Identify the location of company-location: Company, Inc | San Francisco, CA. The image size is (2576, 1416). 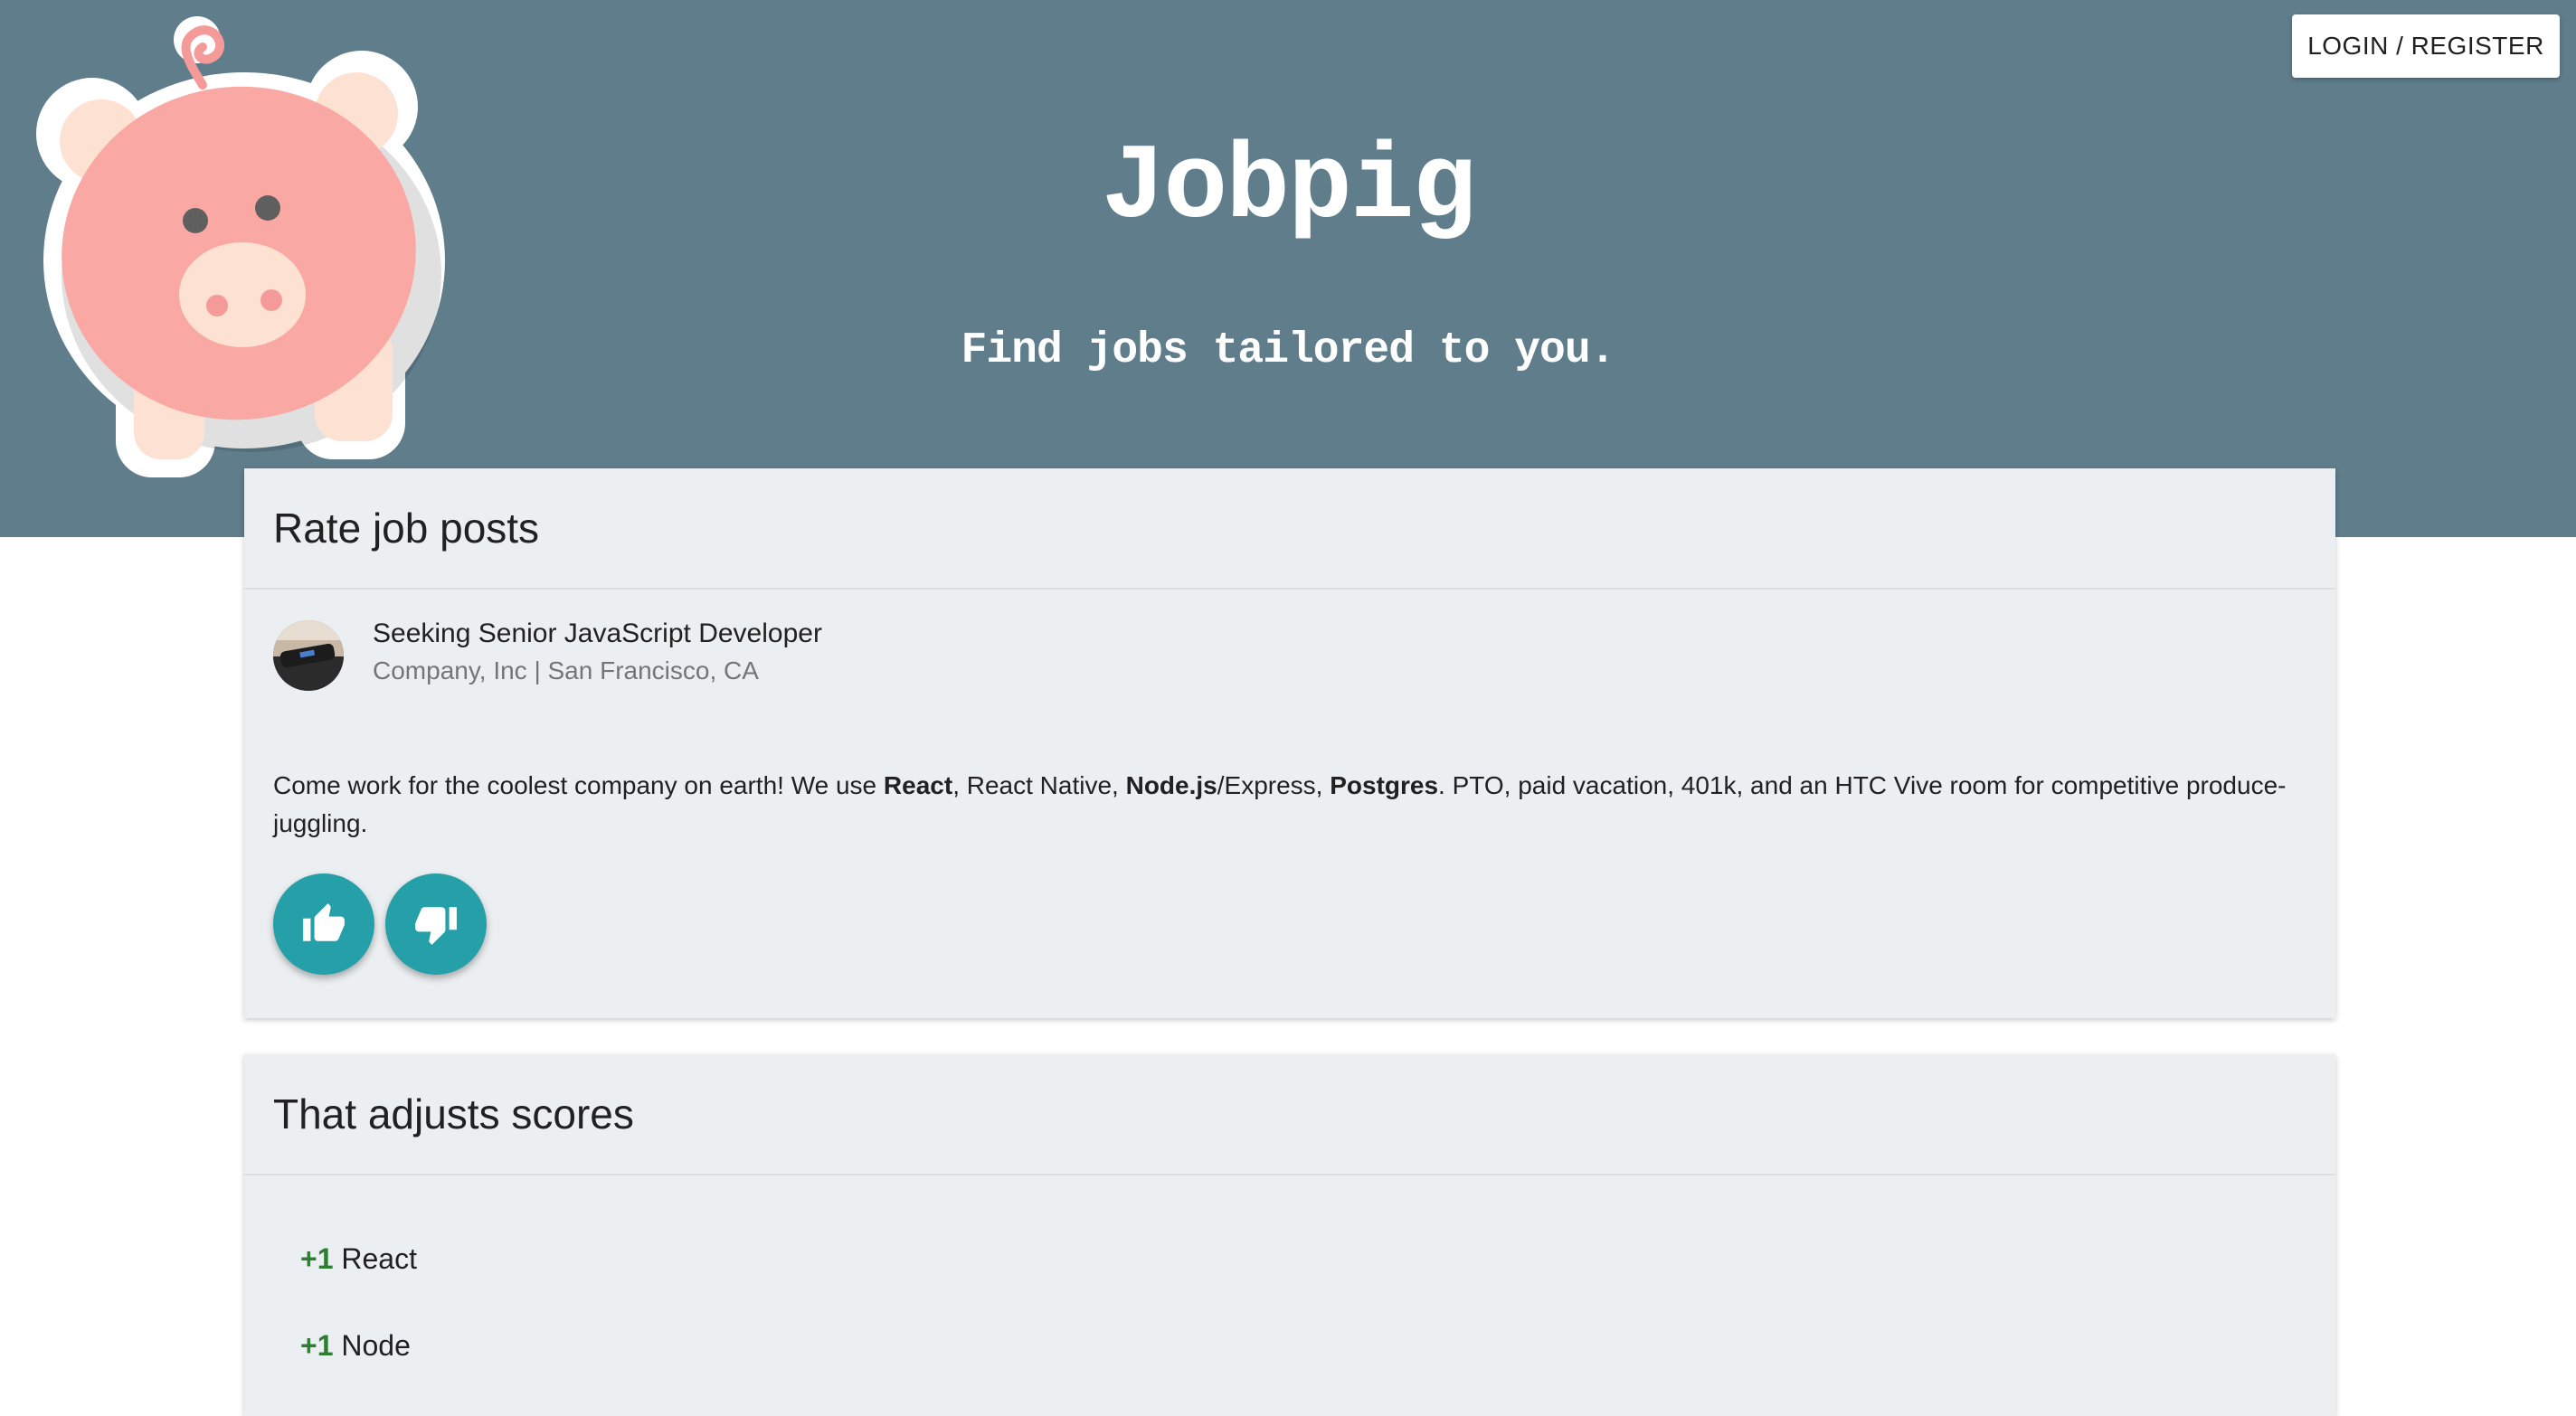
(566, 670).